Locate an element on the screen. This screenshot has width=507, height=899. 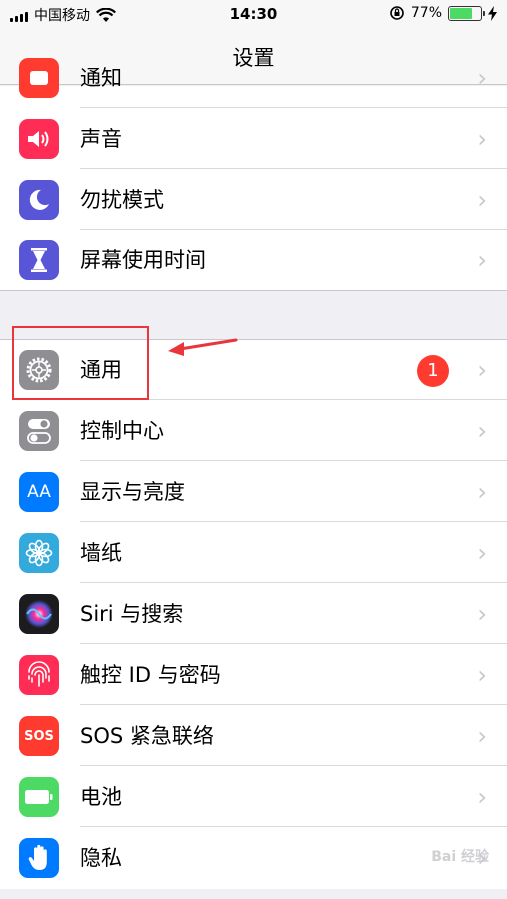
settings-row-notifications: 通知 › is located at coordinates (253, 78).